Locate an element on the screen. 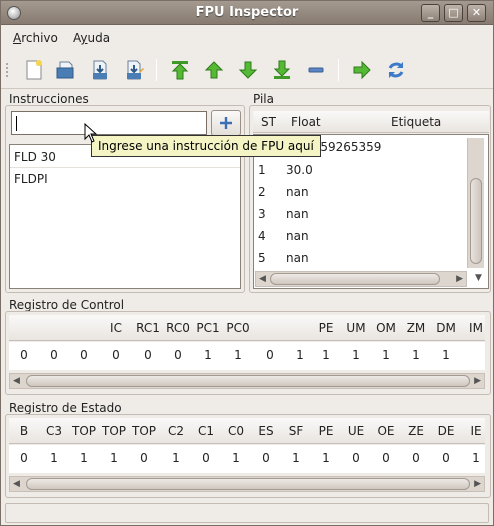  stack-vertical-scrollbar is located at coordinates (475, 203).